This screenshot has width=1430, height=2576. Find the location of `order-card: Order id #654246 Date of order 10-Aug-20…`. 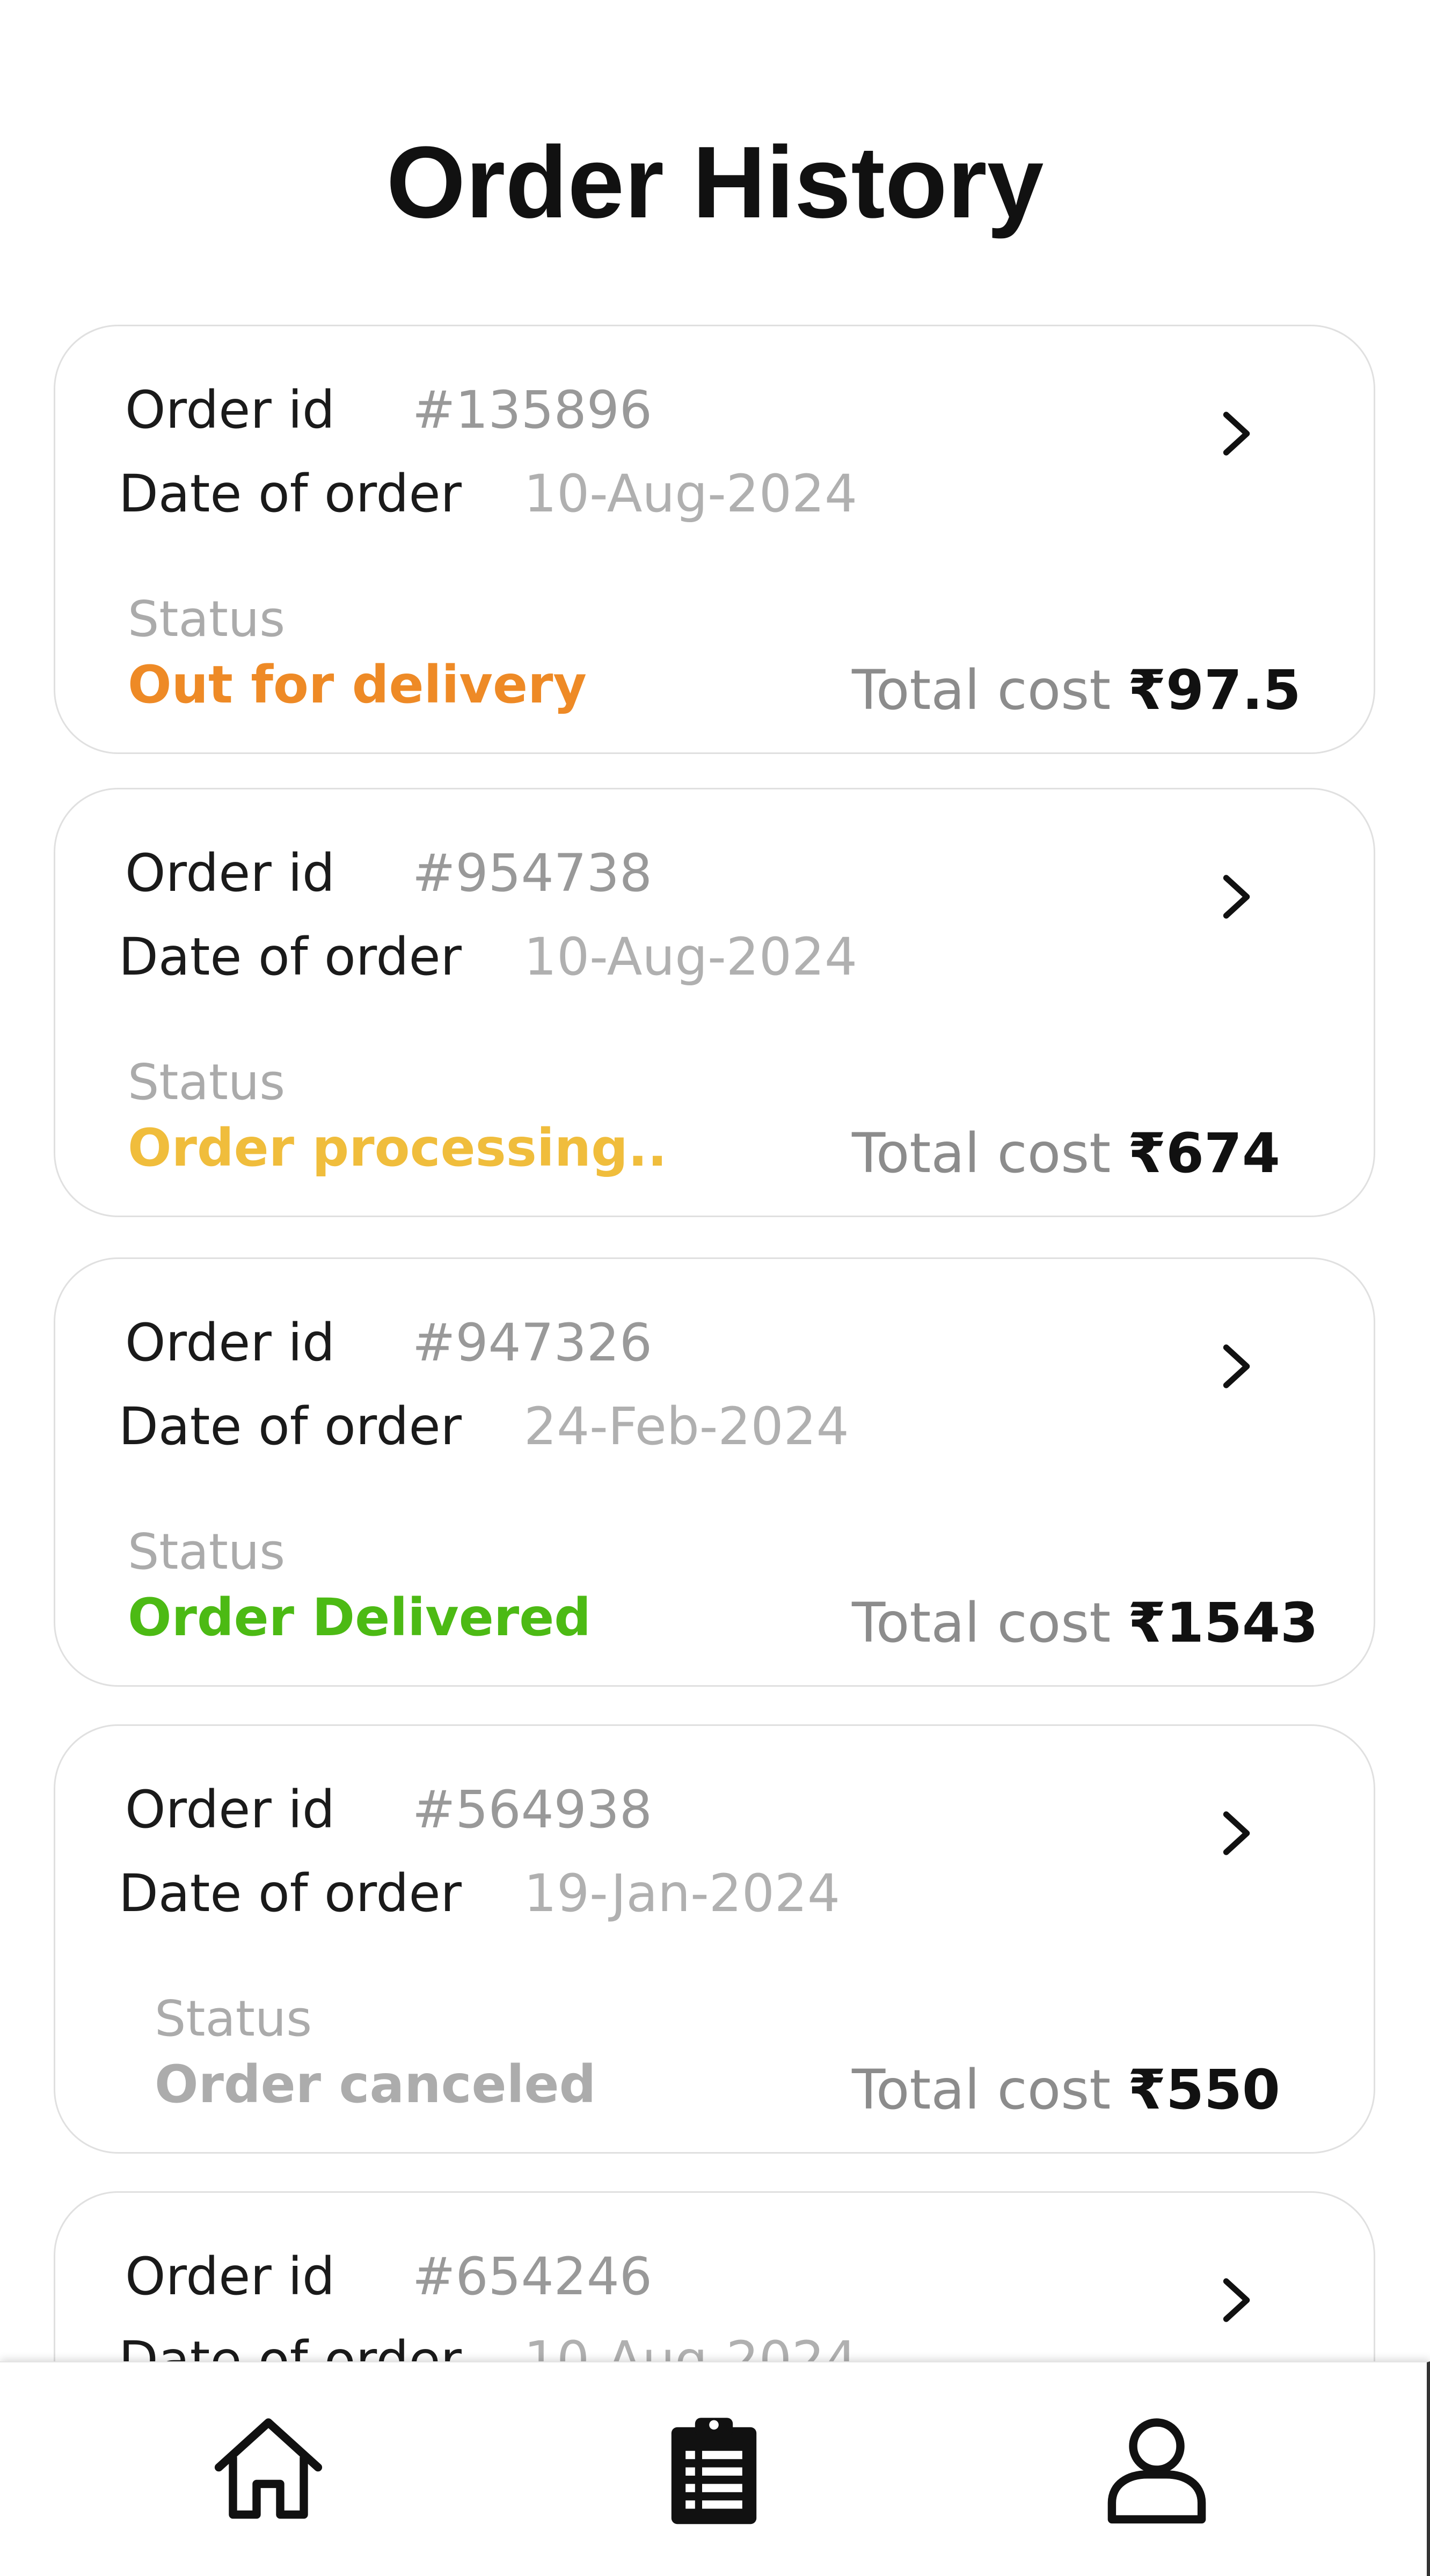

order-card: Order id #654246 Date of order 10-Aug-20… is located at coordinates (715, 2276).